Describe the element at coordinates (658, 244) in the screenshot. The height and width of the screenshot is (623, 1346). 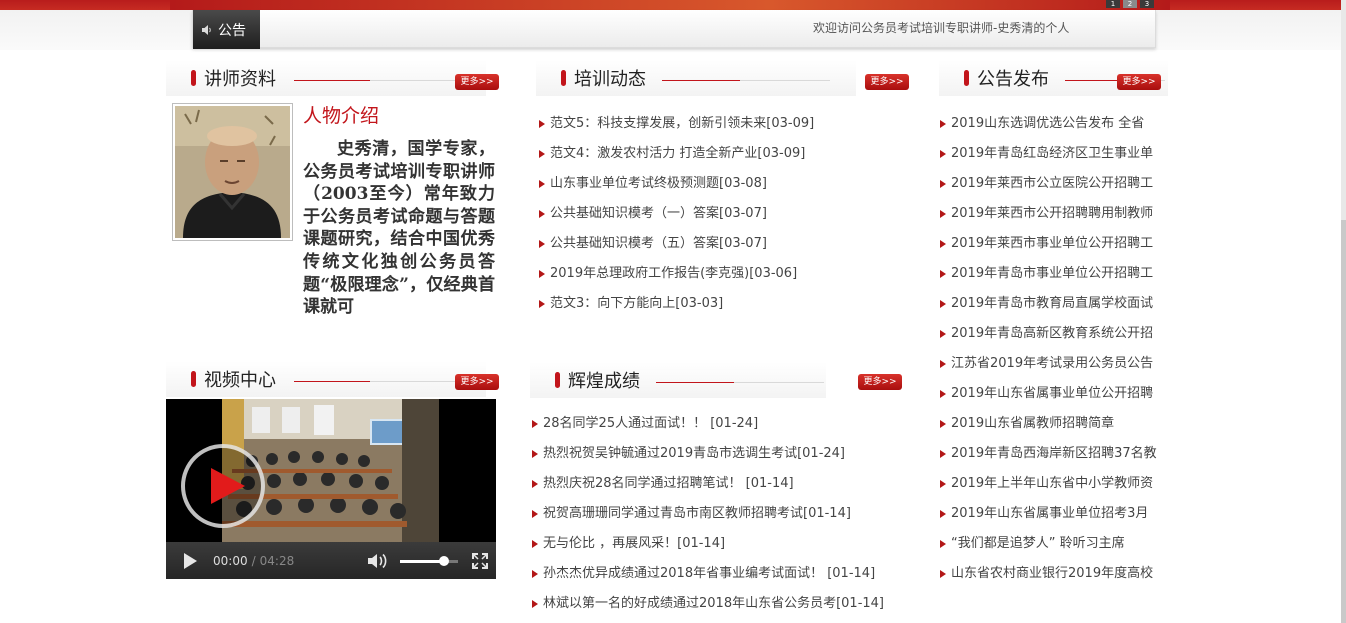
I see `training-link: 公共基础知识模考（五）答案[03-07]` at that location.